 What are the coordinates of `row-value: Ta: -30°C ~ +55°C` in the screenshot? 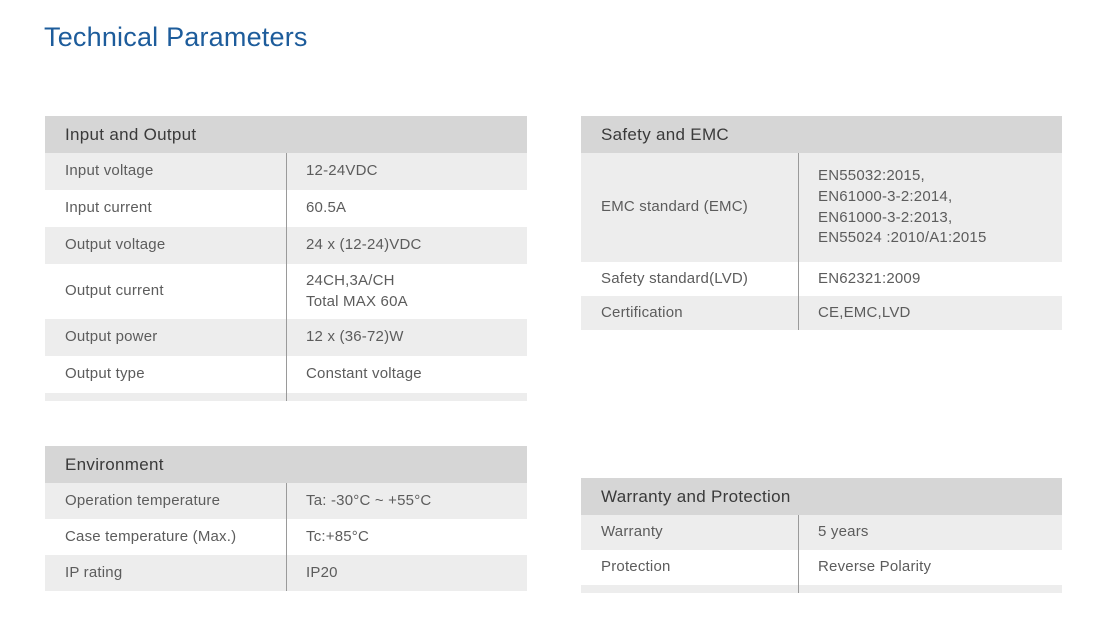 It's located at (369, 500).